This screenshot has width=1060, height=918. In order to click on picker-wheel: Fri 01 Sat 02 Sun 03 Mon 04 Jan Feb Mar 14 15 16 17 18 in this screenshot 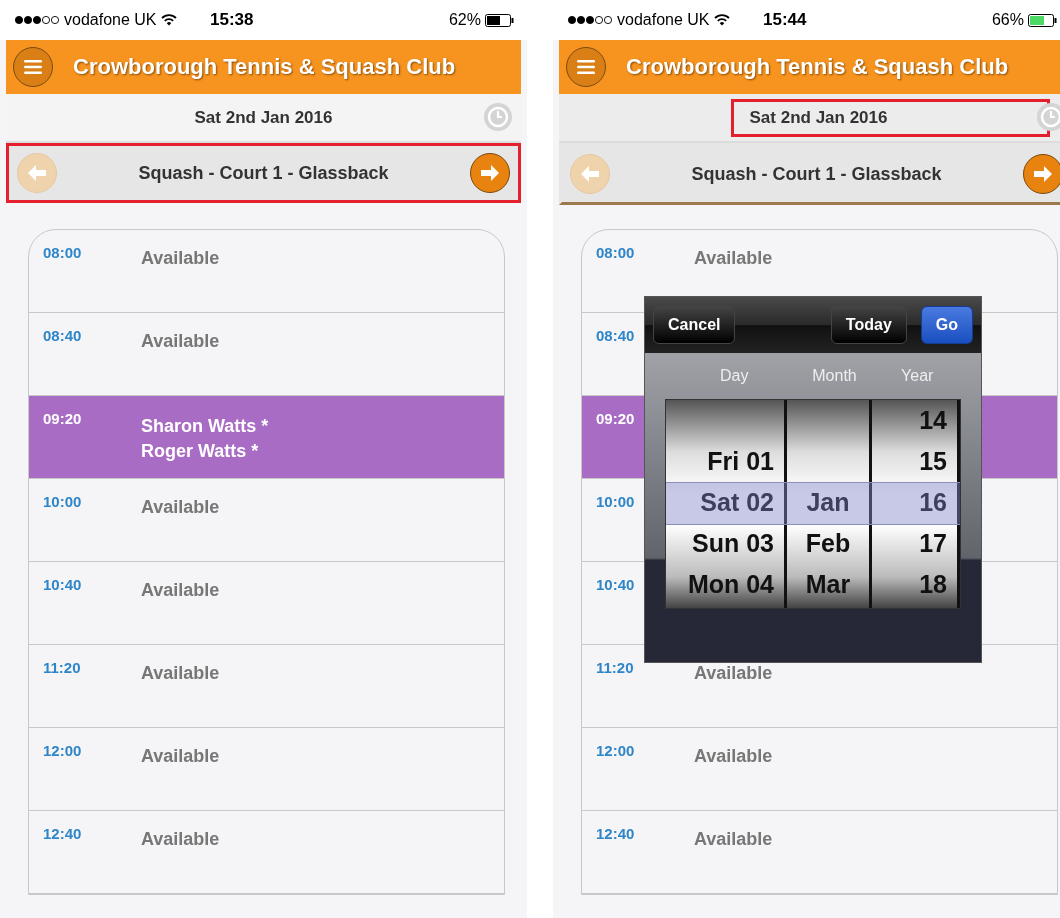, I will do `click(813, 504)`.